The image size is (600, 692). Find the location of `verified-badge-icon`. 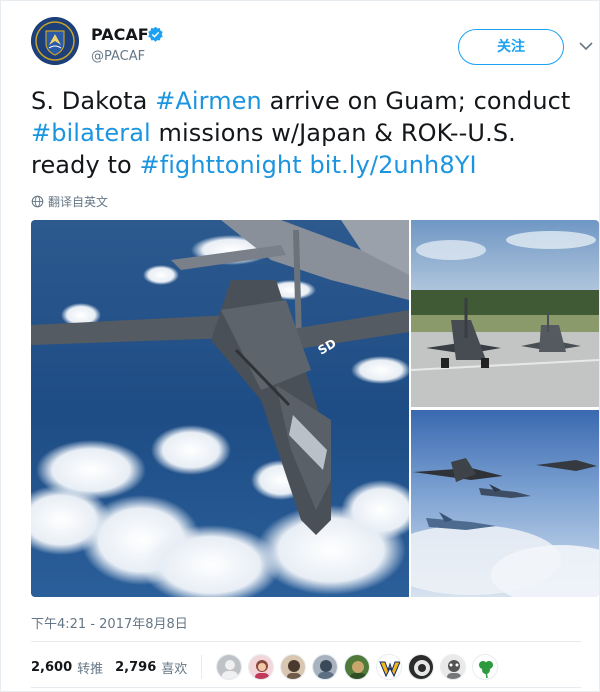

verified-badge-icon is located at coordinates (155, 34).